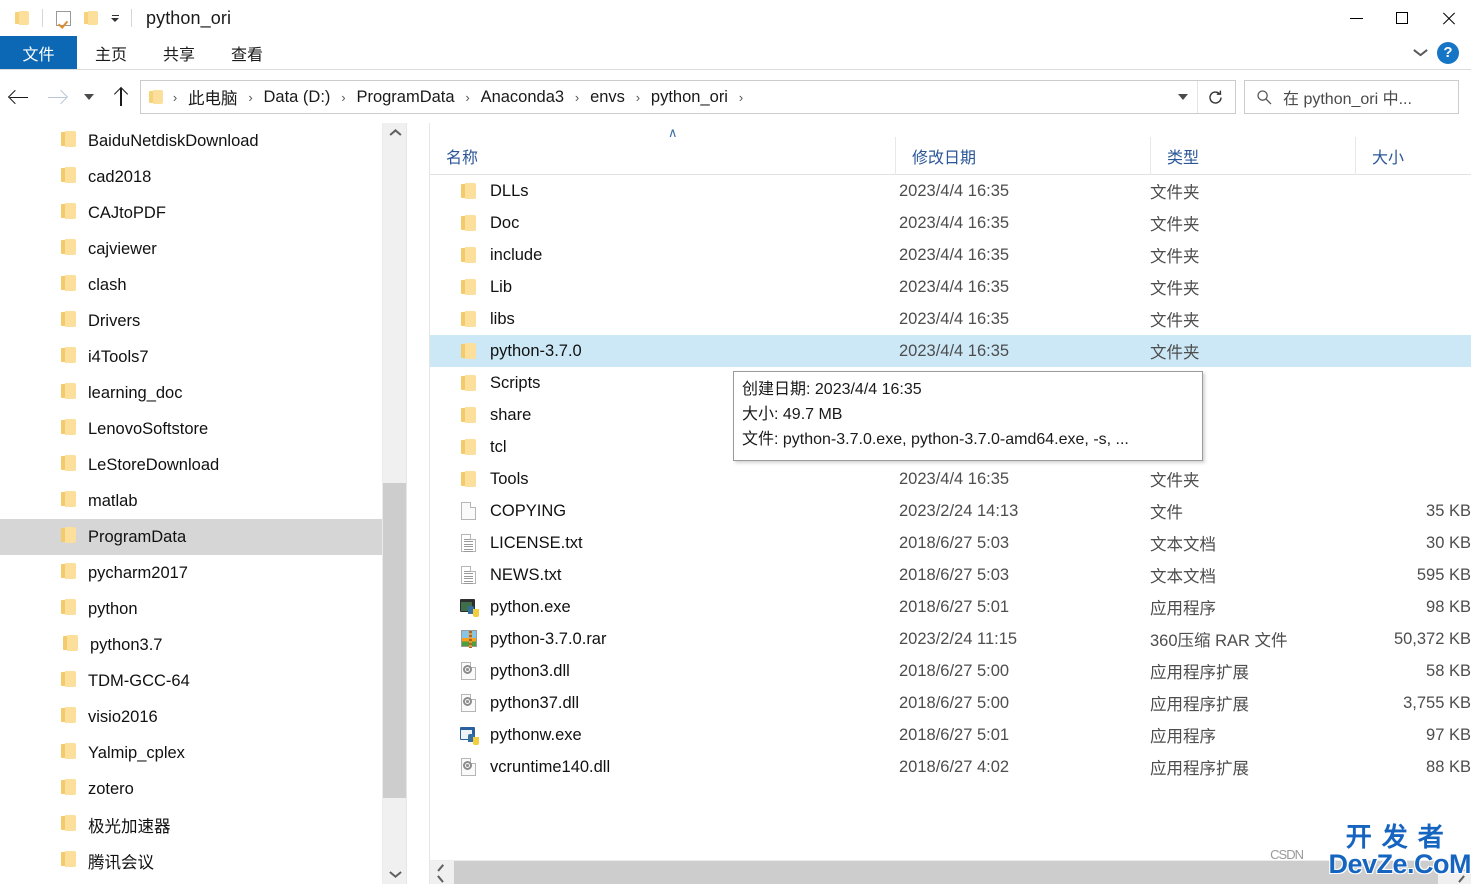 Image resolution: width=1471 pixels, height=884 pixels. Describe the element at coordinates (394, 872) in the screenshot. I see `nav-scroll-down-icon` at that location.